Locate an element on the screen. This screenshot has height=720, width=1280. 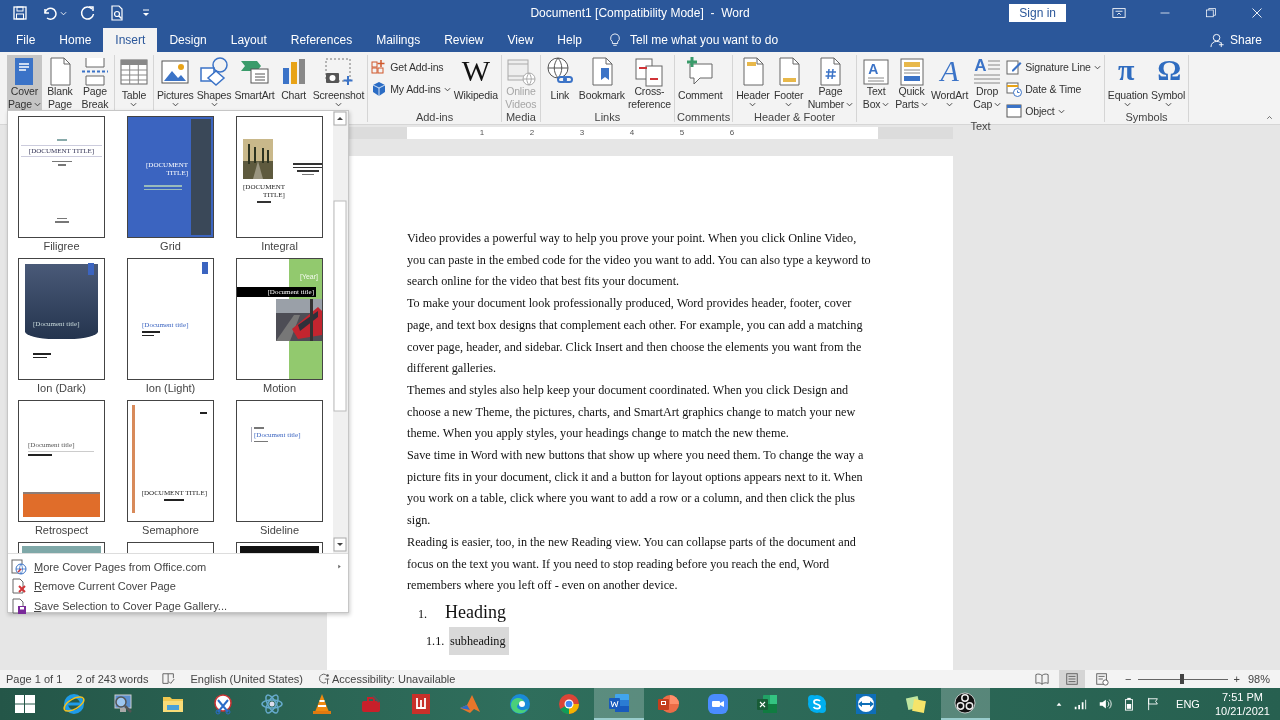
ribbon-tab: File is located at coordinates (26, 40).